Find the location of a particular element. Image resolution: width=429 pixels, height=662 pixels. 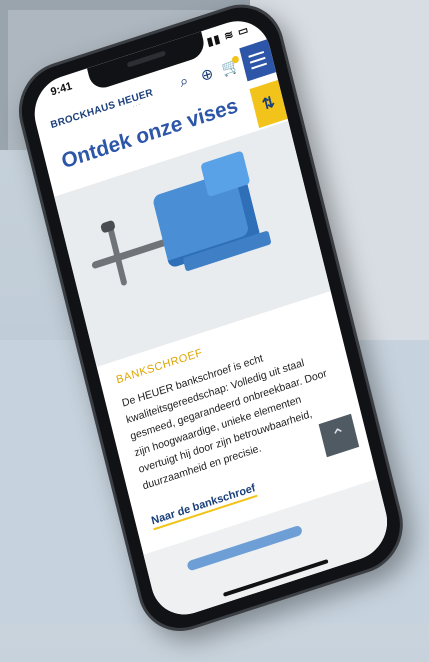

menu-button is located at coordinates (258, 60).